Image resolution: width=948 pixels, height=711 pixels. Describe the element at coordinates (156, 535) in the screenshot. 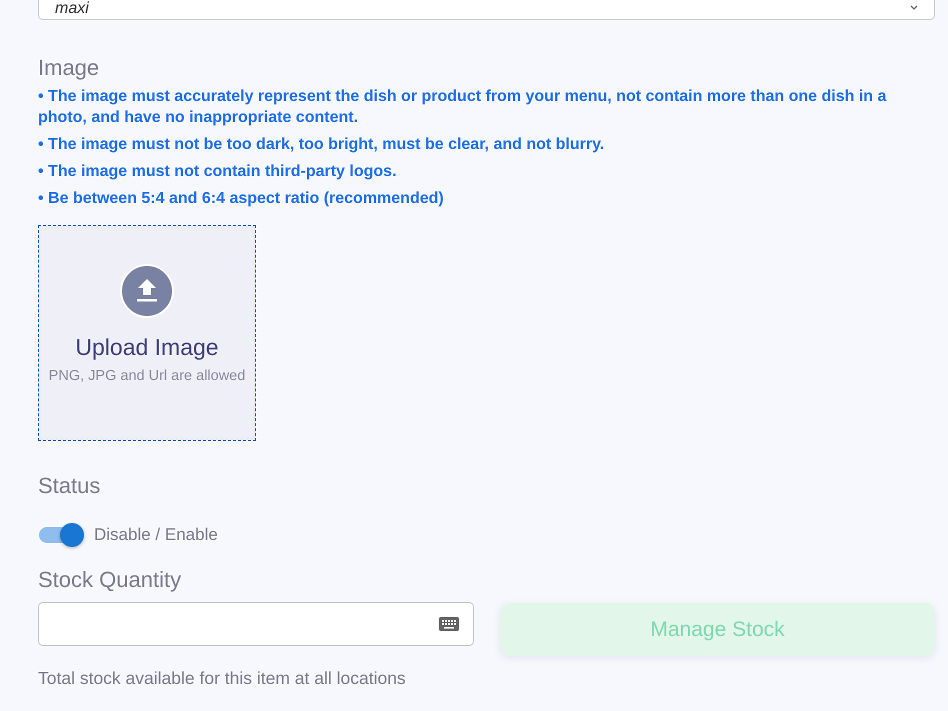

I see `toggle-label: Disable / Enable` at that location.